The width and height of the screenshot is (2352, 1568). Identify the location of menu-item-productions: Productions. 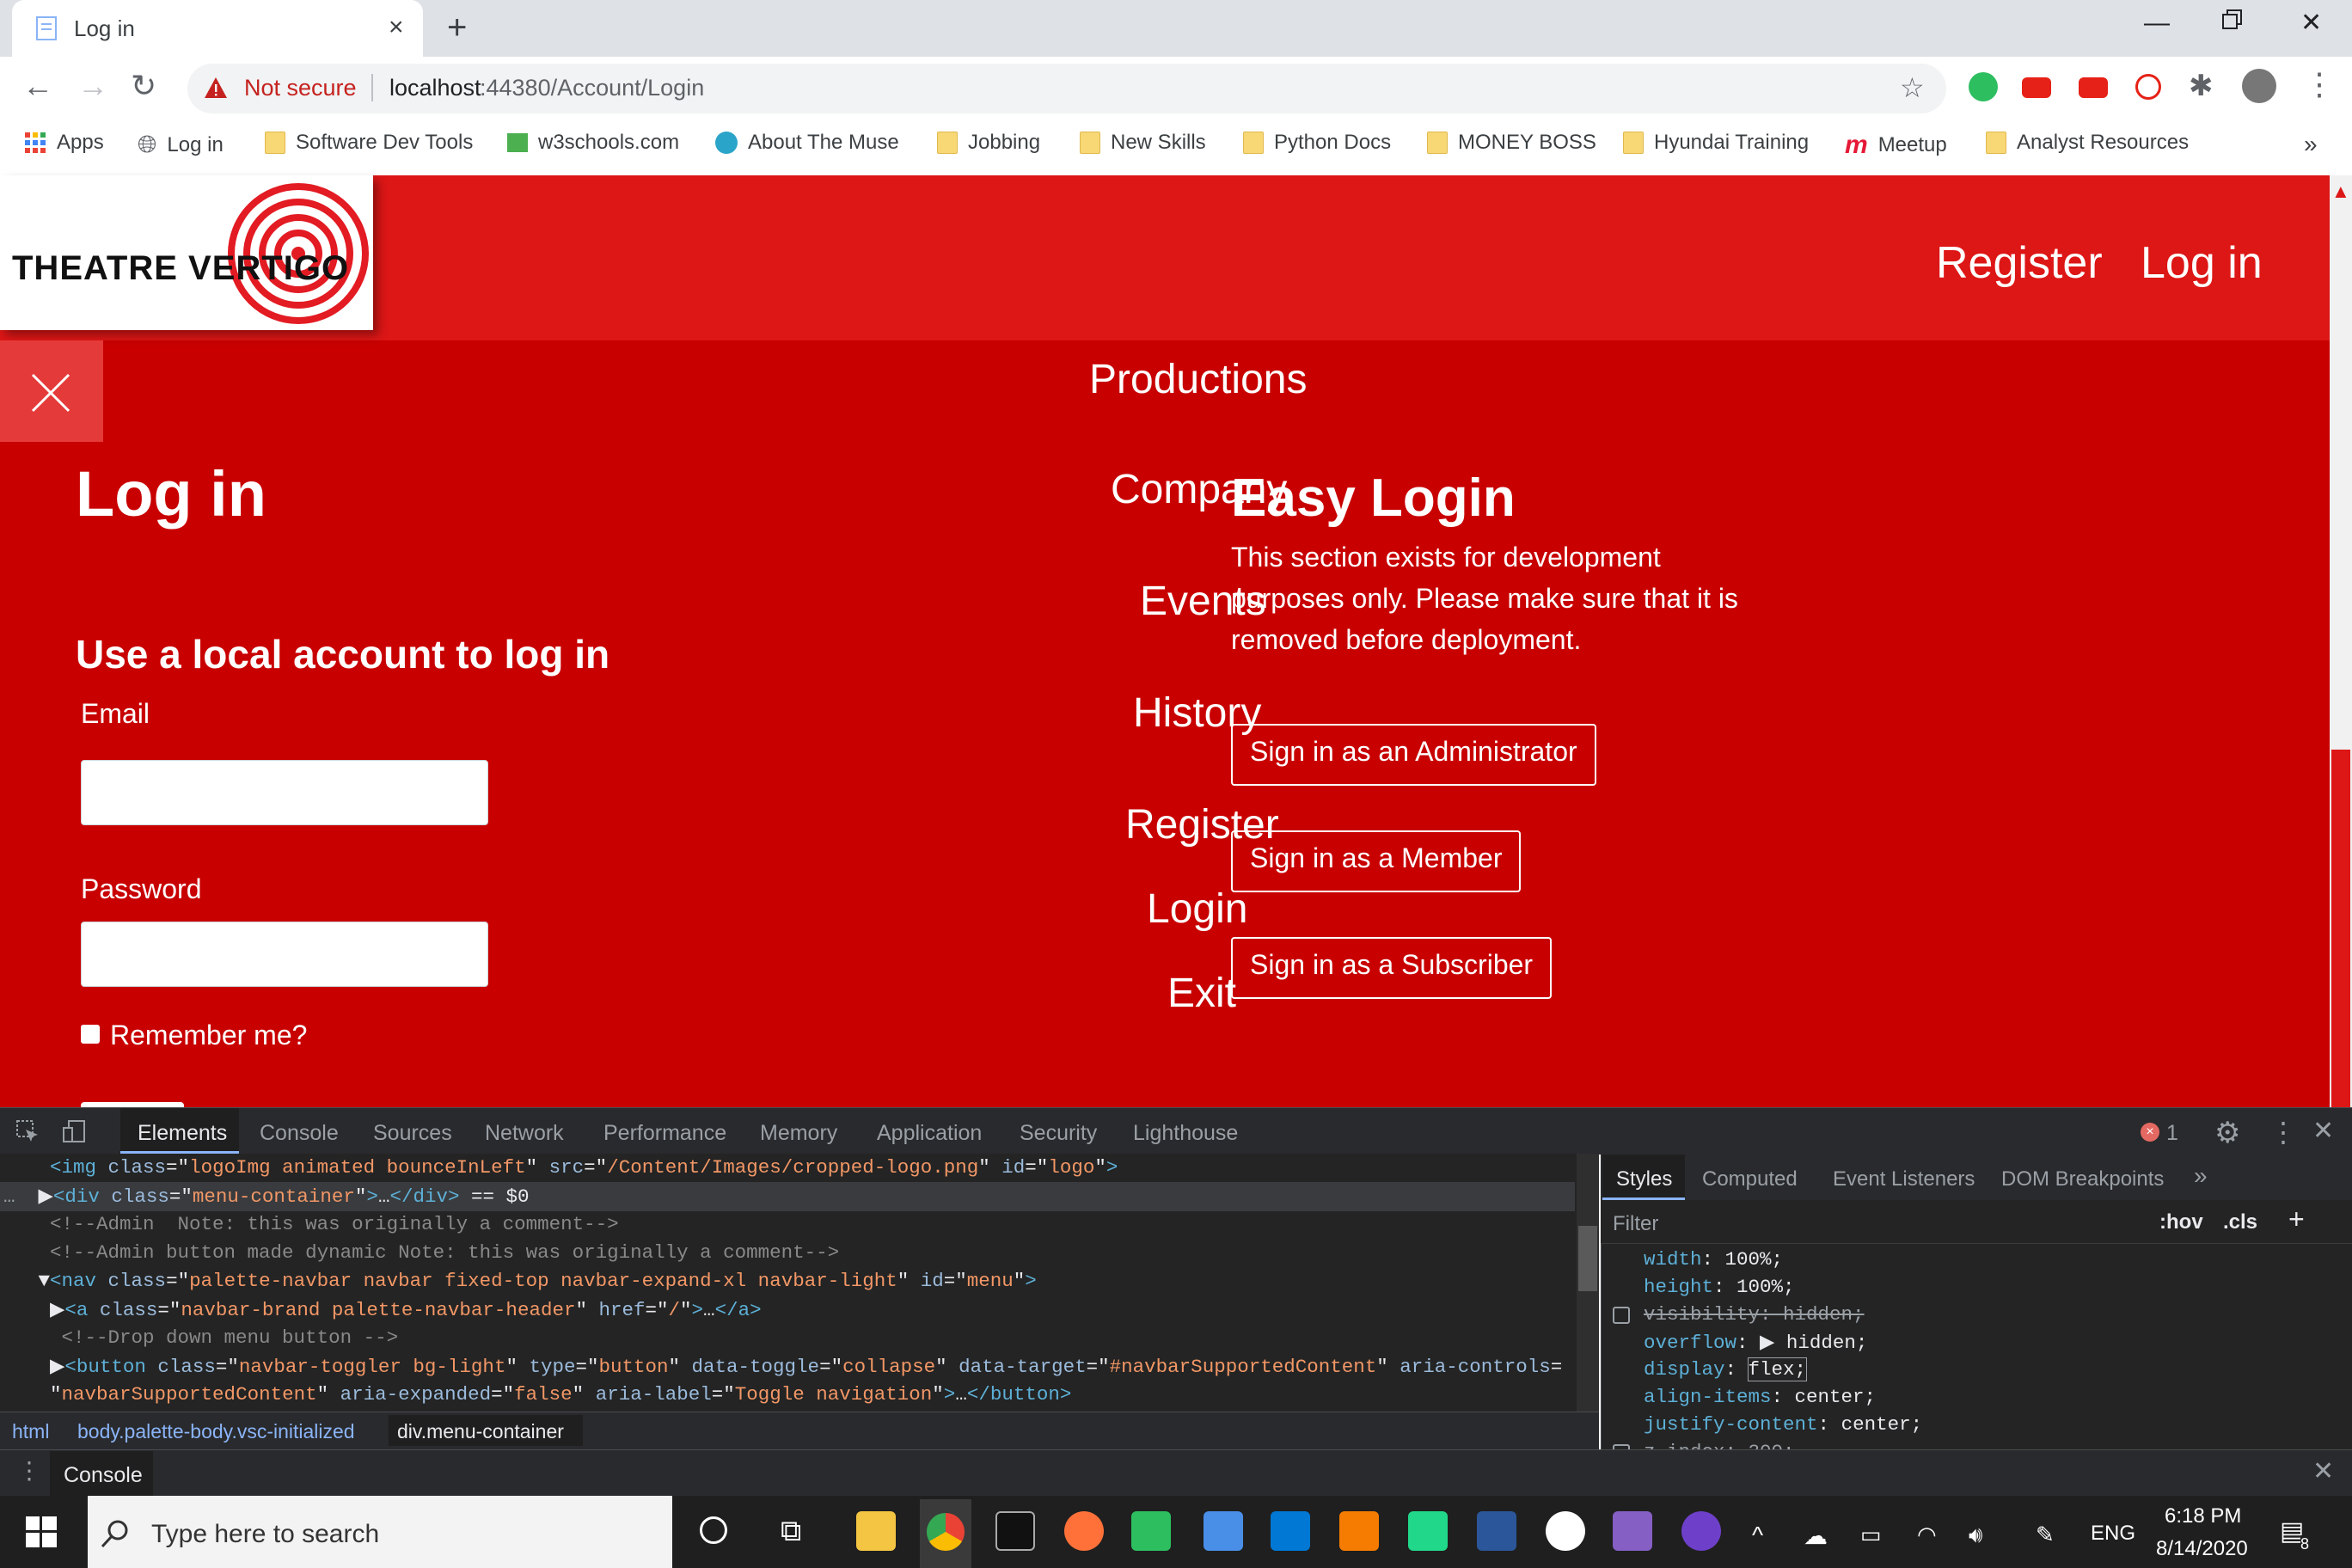
(1198, 379).